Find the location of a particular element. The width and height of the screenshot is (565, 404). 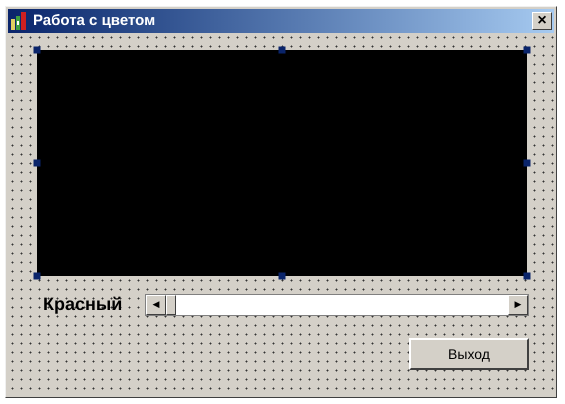

scrollbar: ◀ ▶ is located at coordinates (337, 305).